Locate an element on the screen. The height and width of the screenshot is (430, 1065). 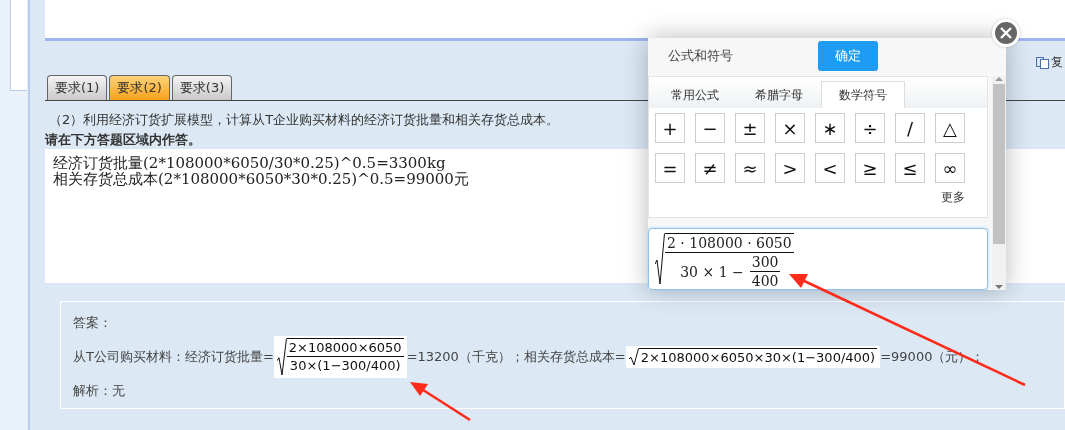
answer-heading: 答案： is located at coordinates (93, 323).